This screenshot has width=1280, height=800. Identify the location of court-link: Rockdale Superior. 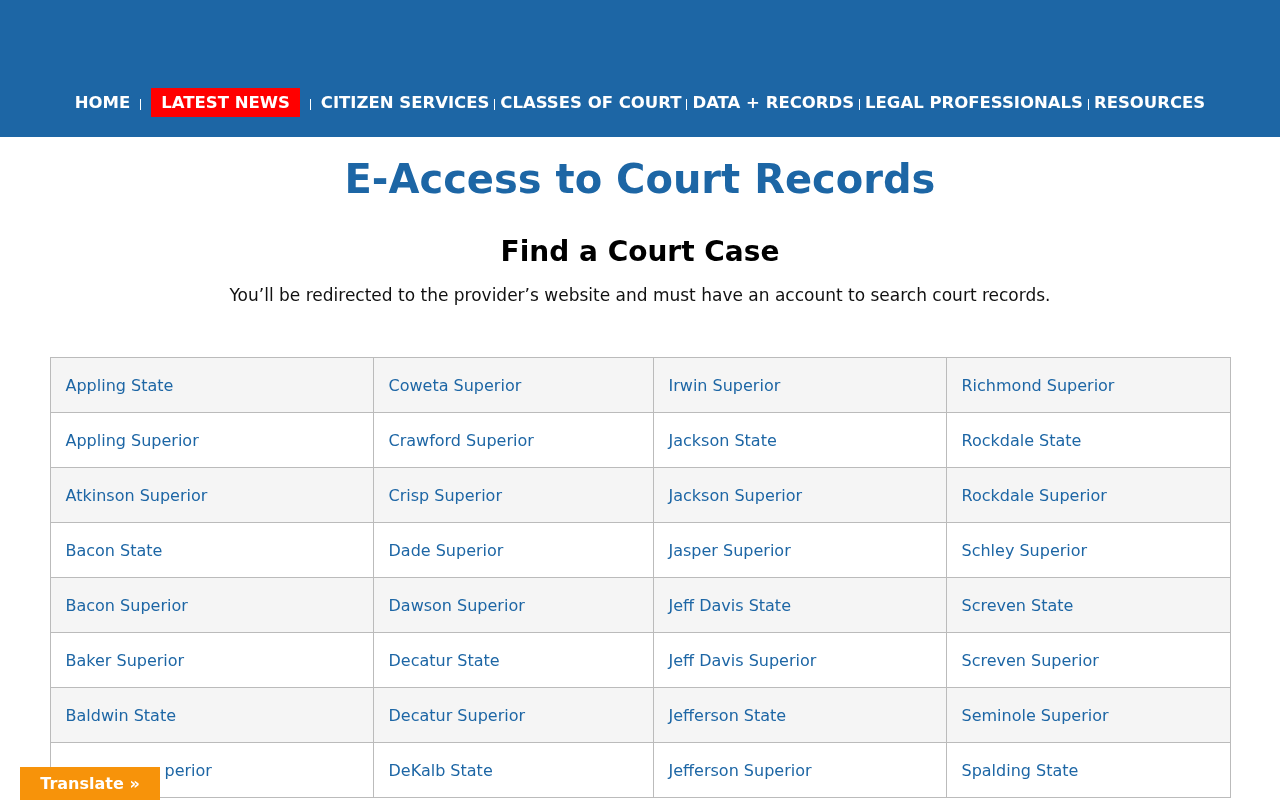
(1034, 495).